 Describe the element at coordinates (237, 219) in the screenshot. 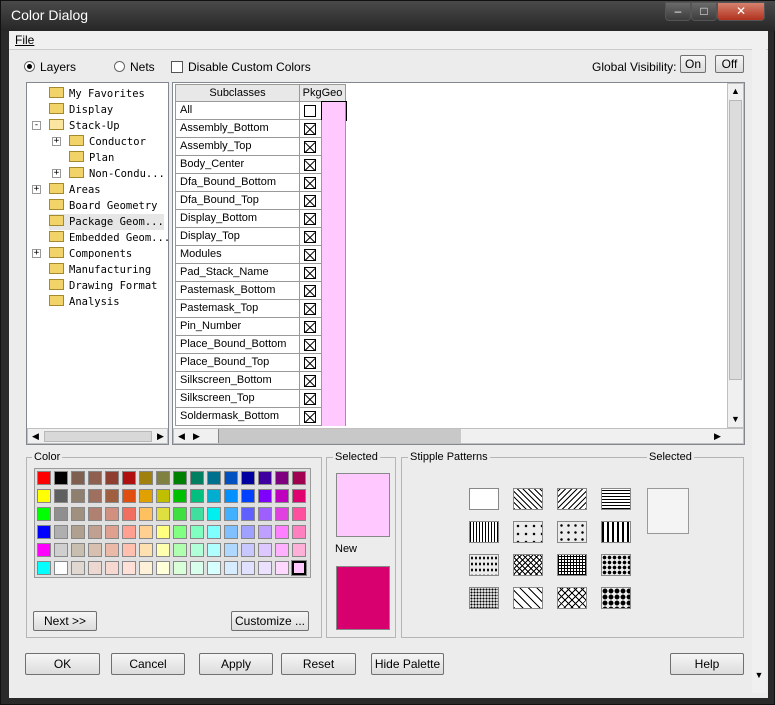

I see `subclass-name: Display_Bottom` at that location.